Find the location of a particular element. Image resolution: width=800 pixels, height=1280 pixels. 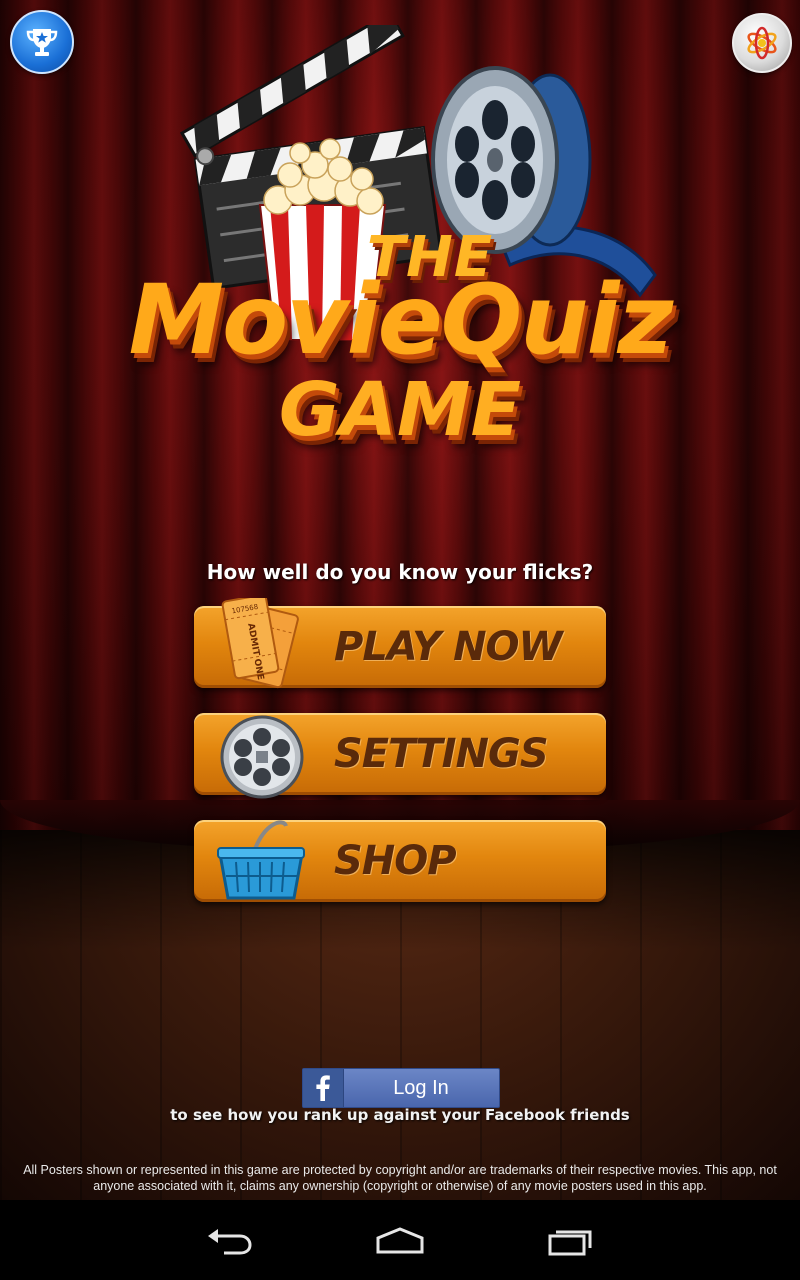

trophy-icon is located at coordinates (42, 42).